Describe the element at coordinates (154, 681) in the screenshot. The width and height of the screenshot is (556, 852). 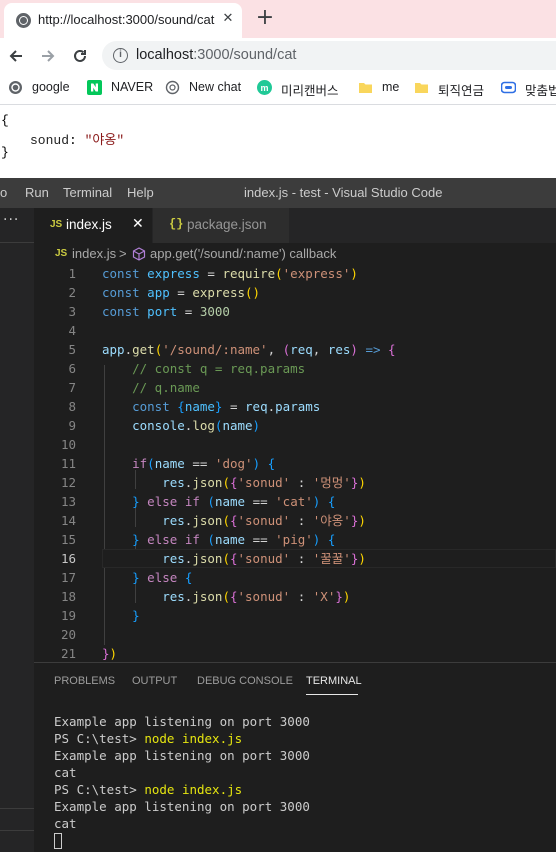
I see `tab-output: OUTPUT` at that location.